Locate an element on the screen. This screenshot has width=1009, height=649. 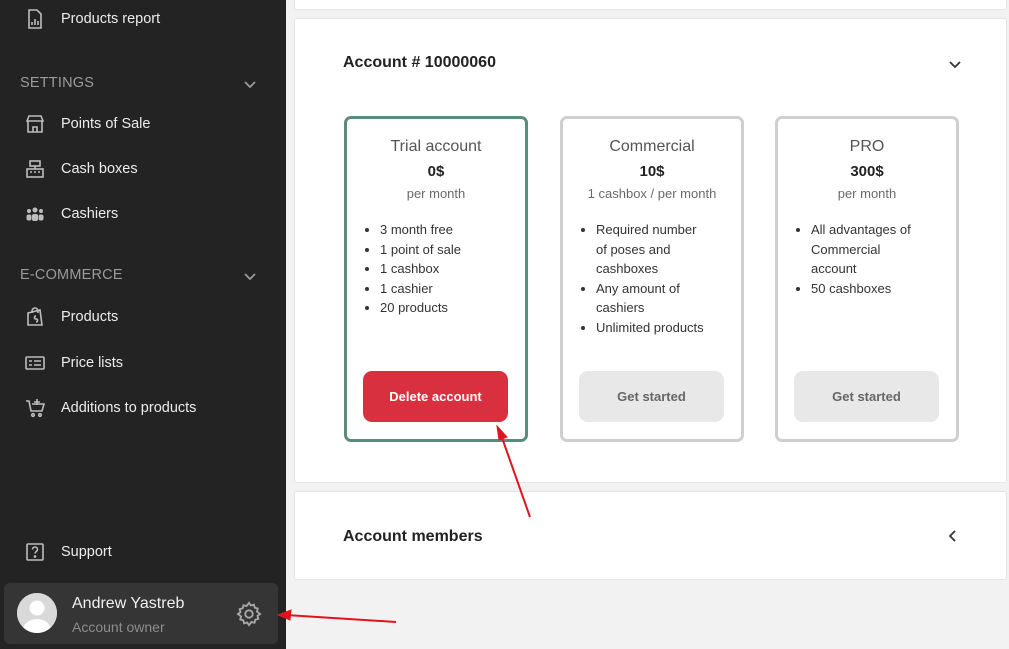
list-item: 3 month free is located at coordinates (448, 230).